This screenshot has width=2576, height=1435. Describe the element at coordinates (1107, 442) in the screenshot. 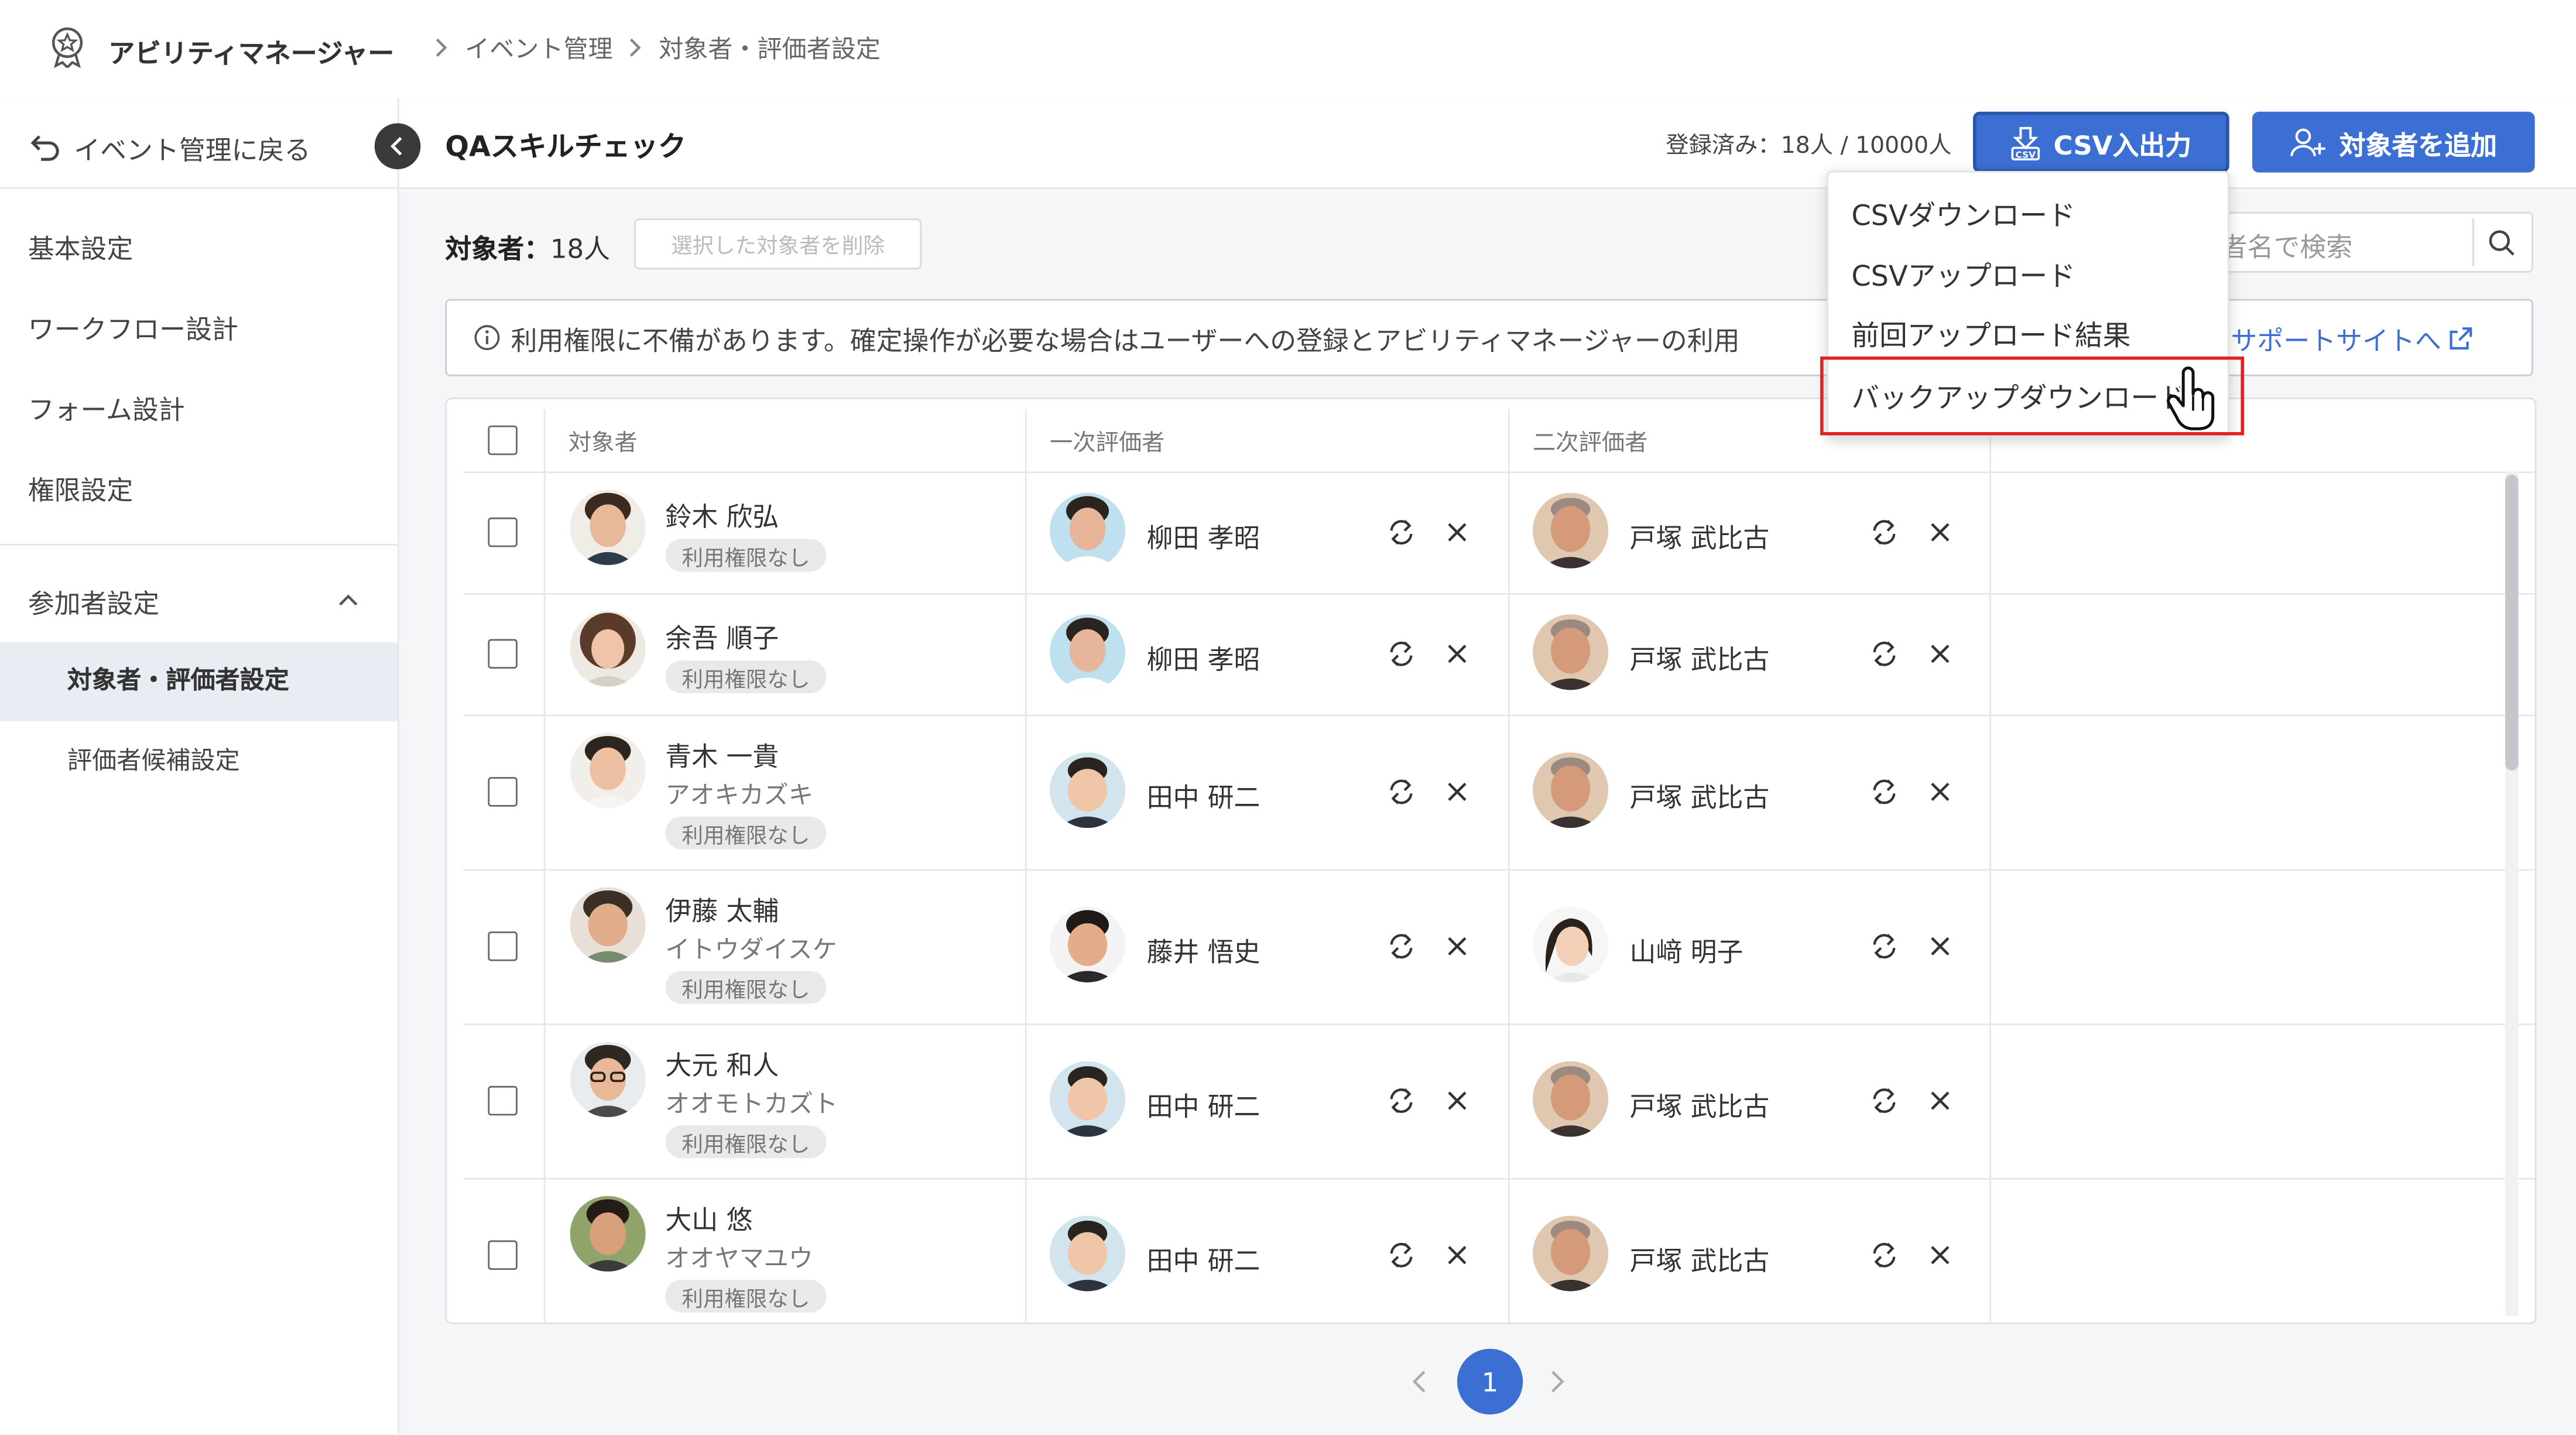

I see `column-header-first: 一次評価者` at that location.